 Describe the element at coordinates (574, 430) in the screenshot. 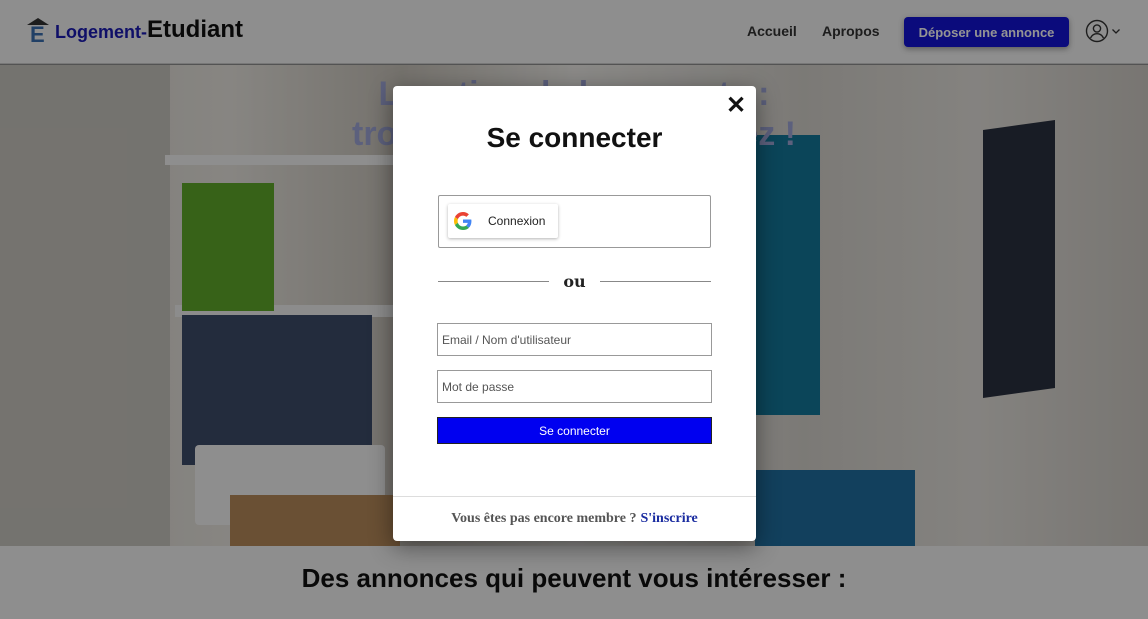

I see `login-submit-button: Se connecter` at that location.